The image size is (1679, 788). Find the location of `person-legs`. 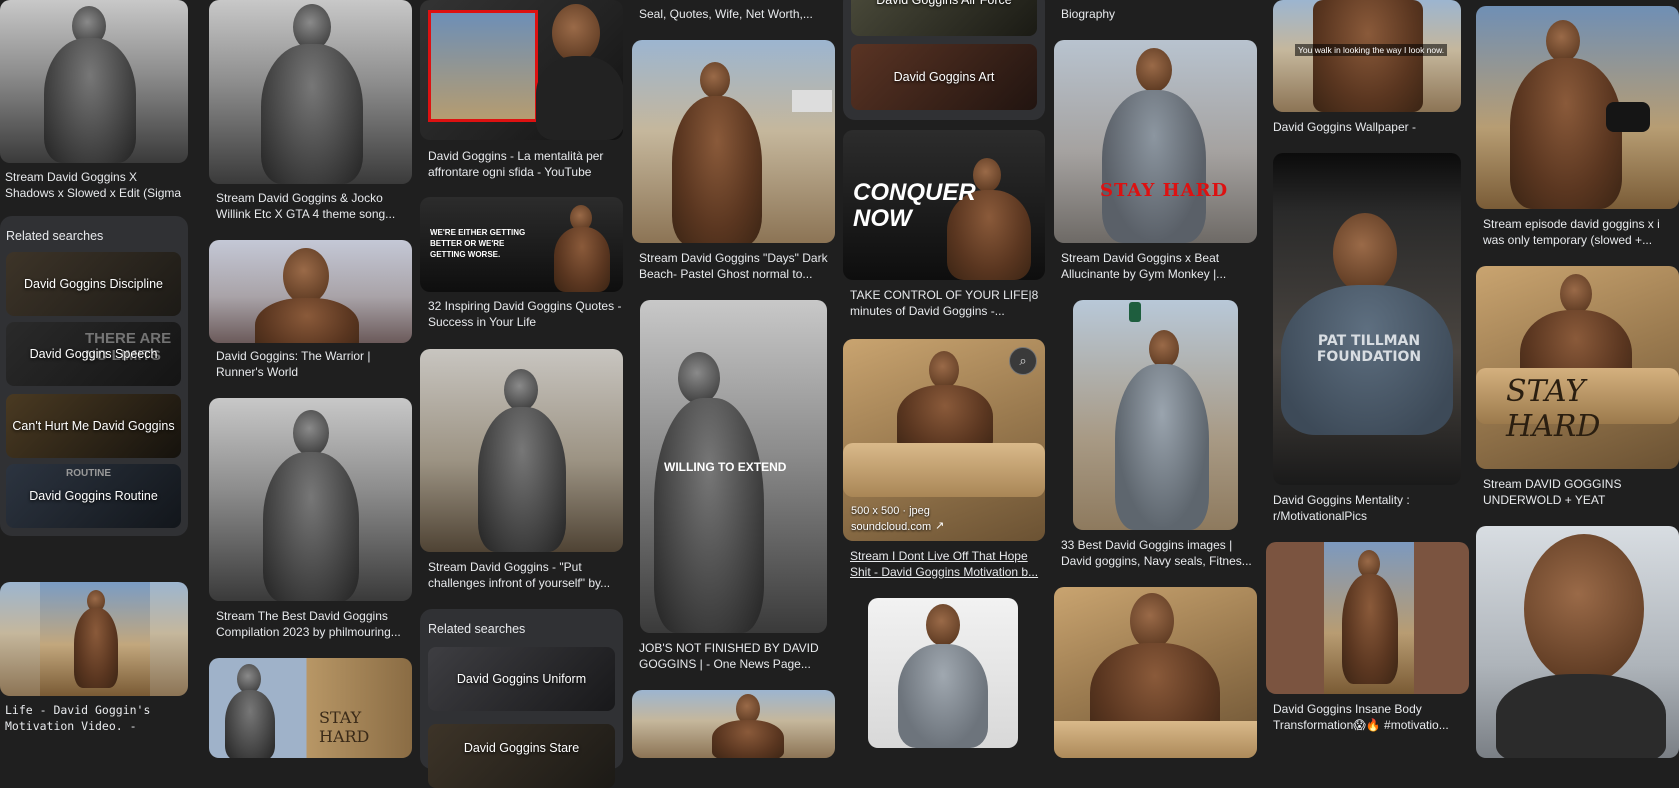

person-legs is located at coordinates (1368, 56).